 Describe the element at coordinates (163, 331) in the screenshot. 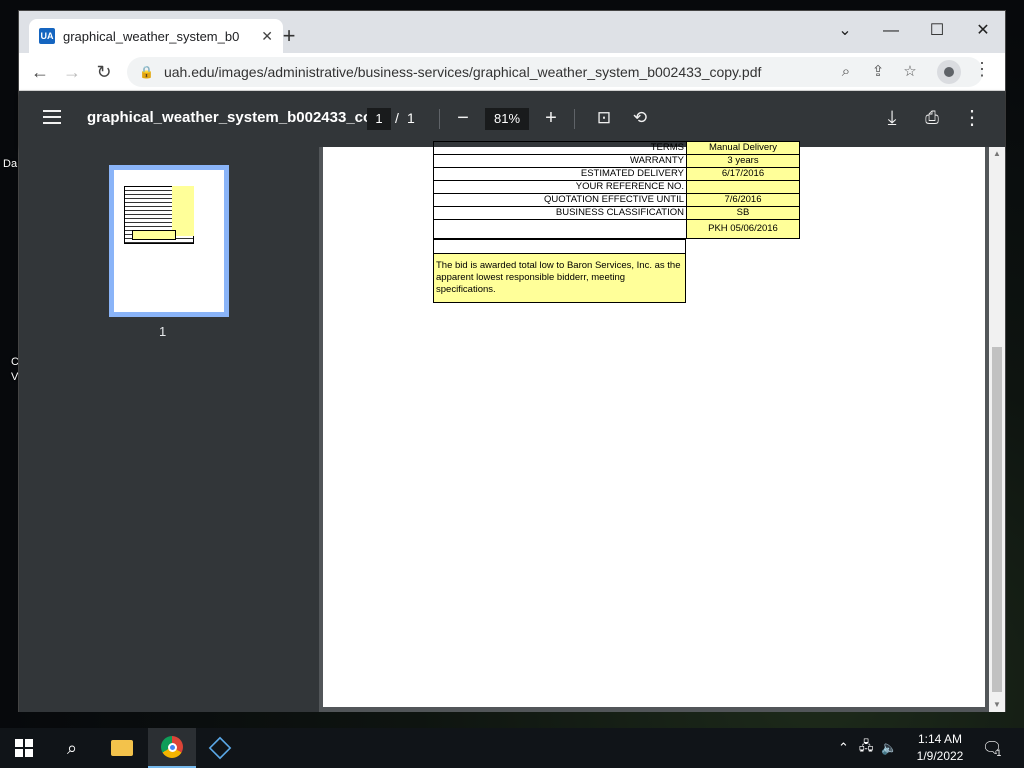

I see `thumbnail-page-label: 1` at that location.